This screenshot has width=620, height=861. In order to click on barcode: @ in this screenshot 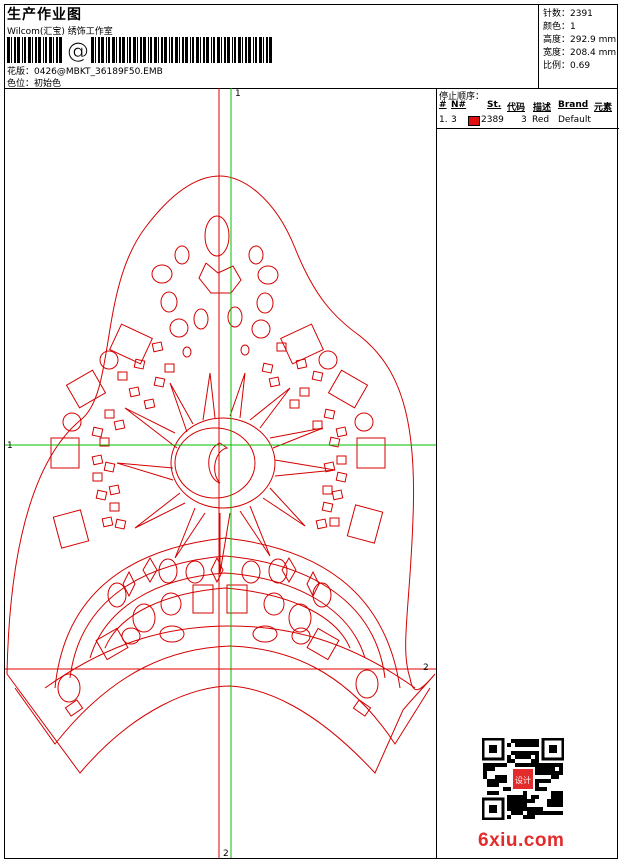, I will do `click(139, 50)`.